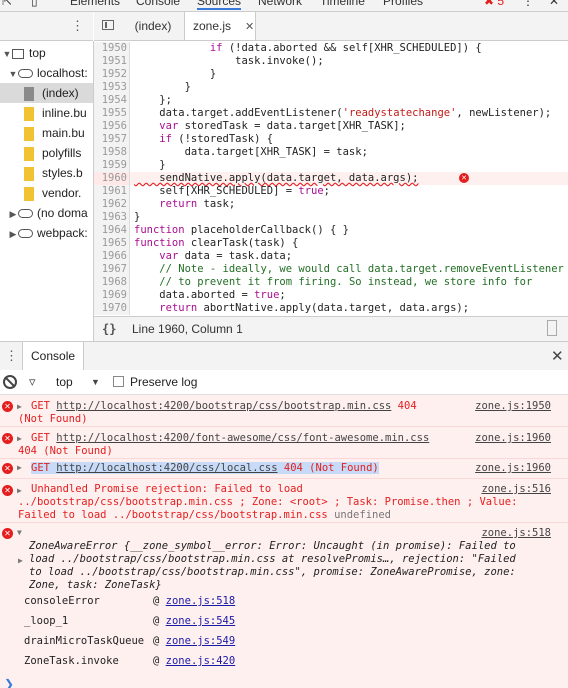 The height and width of the screenshot is (688, 568). What do you see at coordinates (331, 230) in the screenshot?
I see `code-line: 1964 function placeholderCallback() { }` at bounding box center [331, 230].